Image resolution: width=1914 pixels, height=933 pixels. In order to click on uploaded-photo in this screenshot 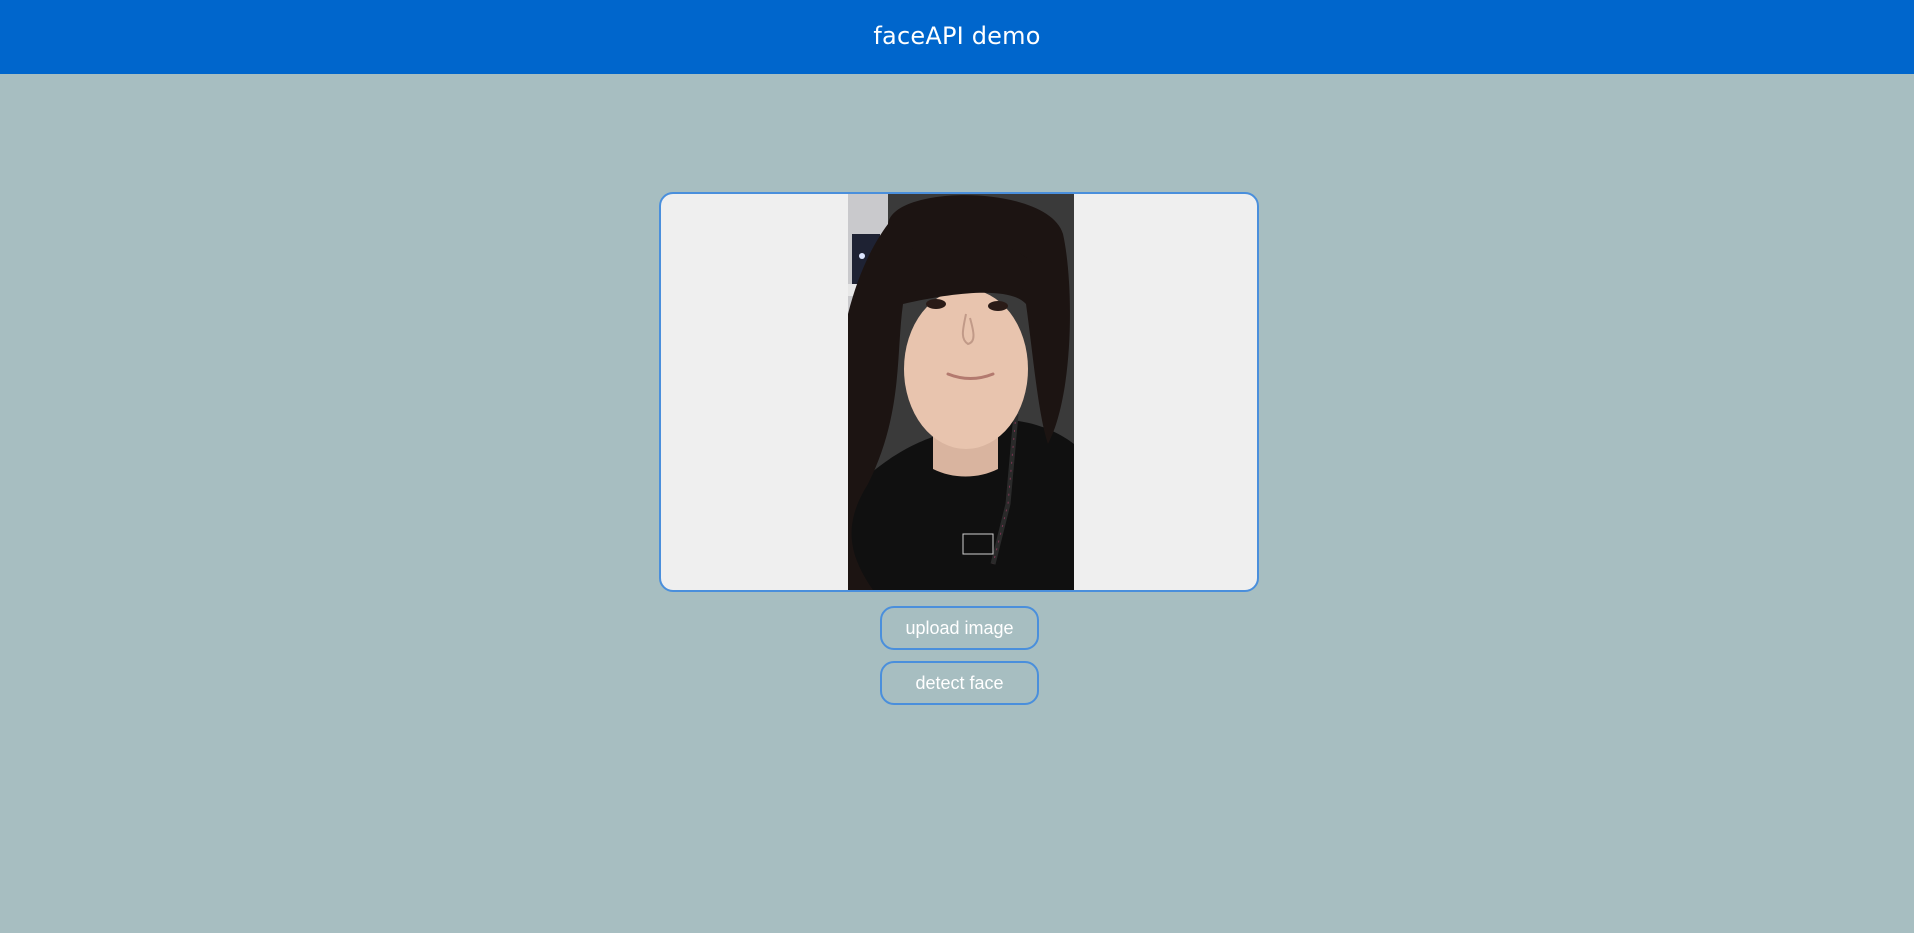, I will do `click(961, 392)`.